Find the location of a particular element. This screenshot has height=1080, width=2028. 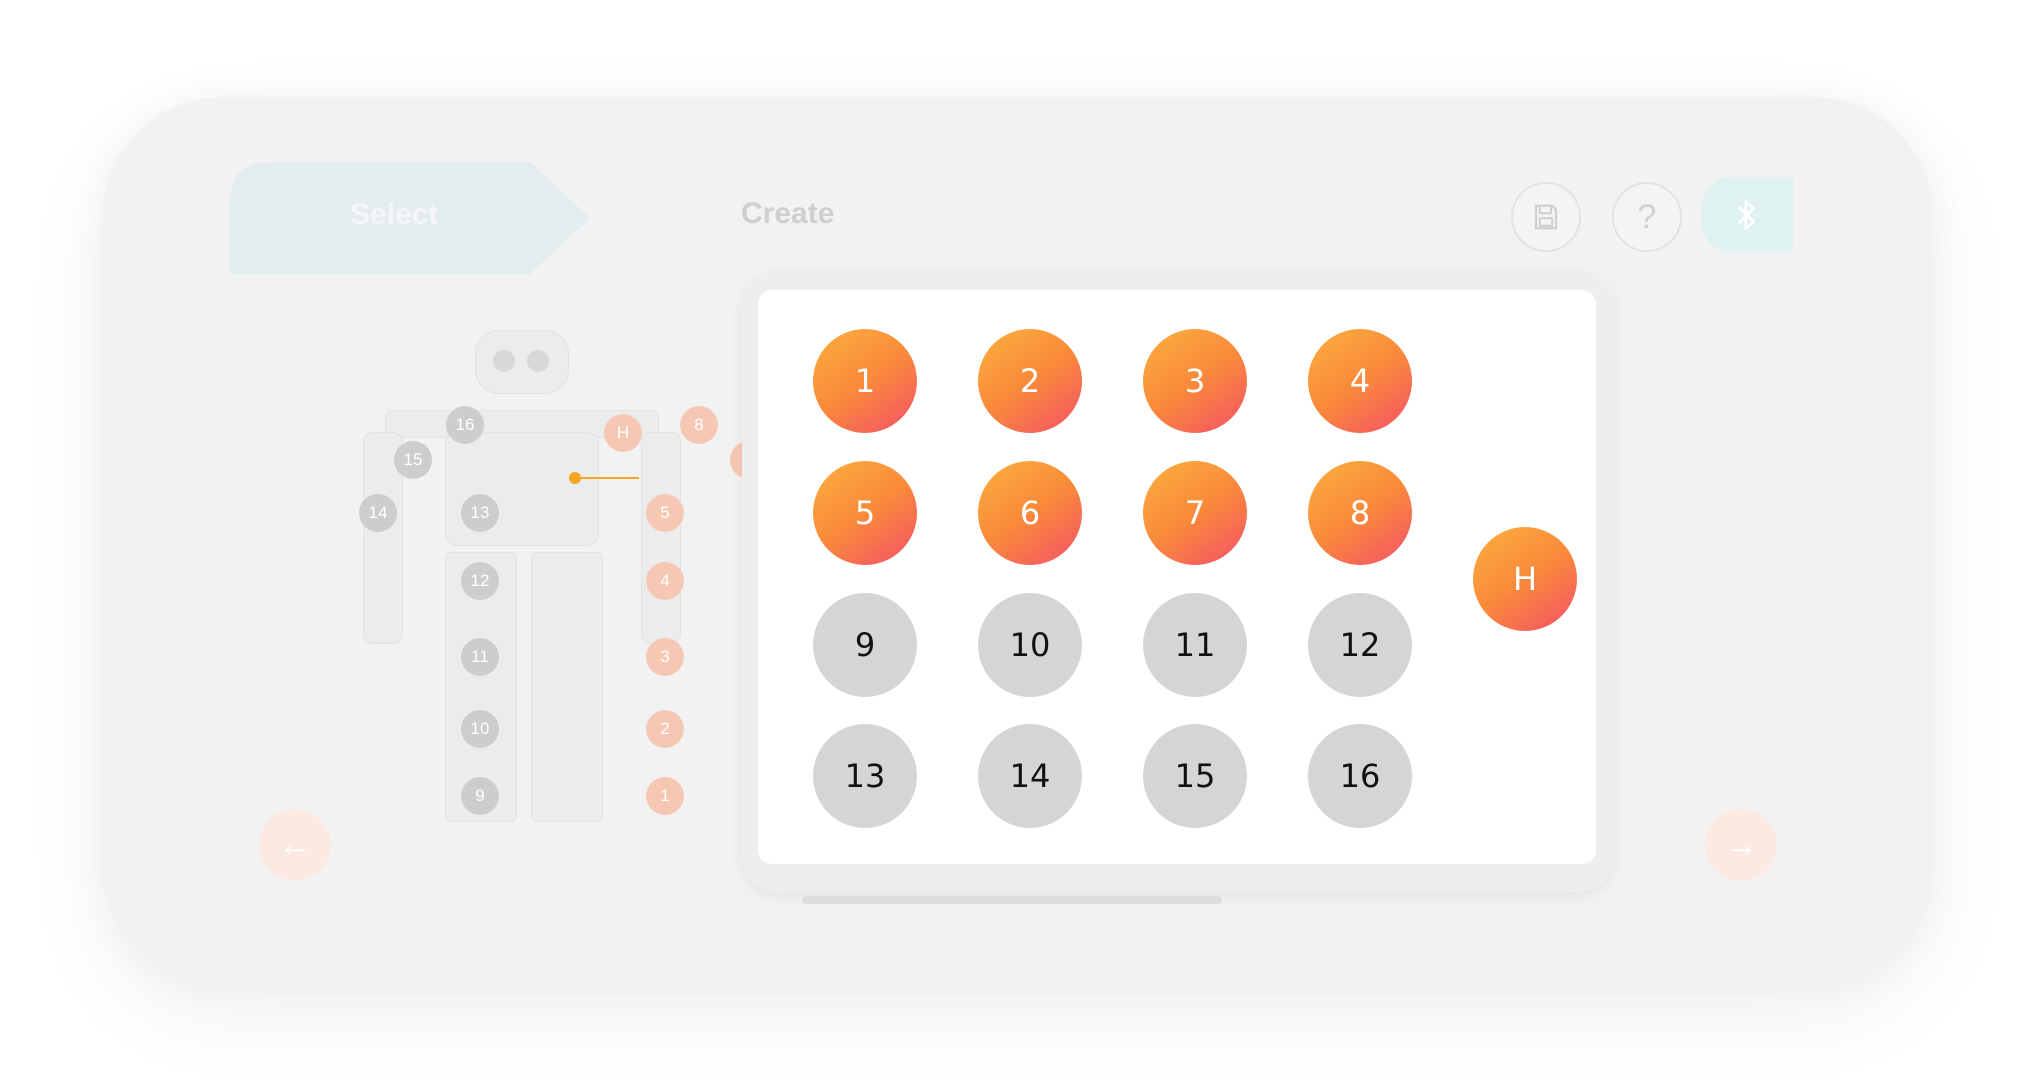

robot-torso is located at coordinates (522, 489).